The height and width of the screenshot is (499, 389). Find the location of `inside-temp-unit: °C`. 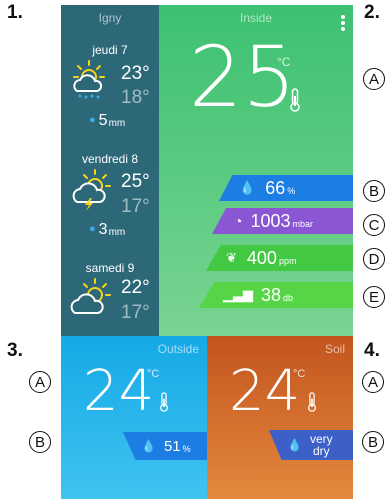

inside-temp-unit: °C is located at coordinates (284, 62).